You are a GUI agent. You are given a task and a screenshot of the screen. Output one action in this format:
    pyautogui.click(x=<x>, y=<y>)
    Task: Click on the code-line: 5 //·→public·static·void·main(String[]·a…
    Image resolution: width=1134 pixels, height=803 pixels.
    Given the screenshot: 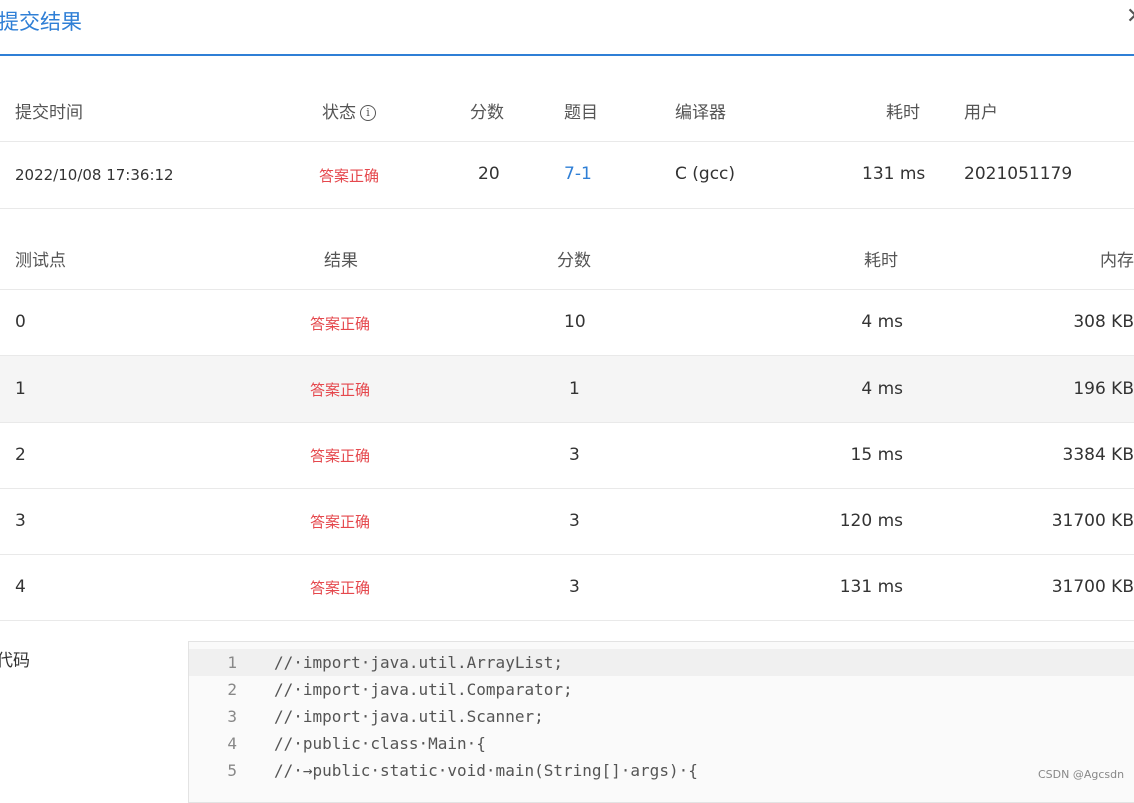 What is the action you would take?
    pyautogui.click(x=661, y=770)
    